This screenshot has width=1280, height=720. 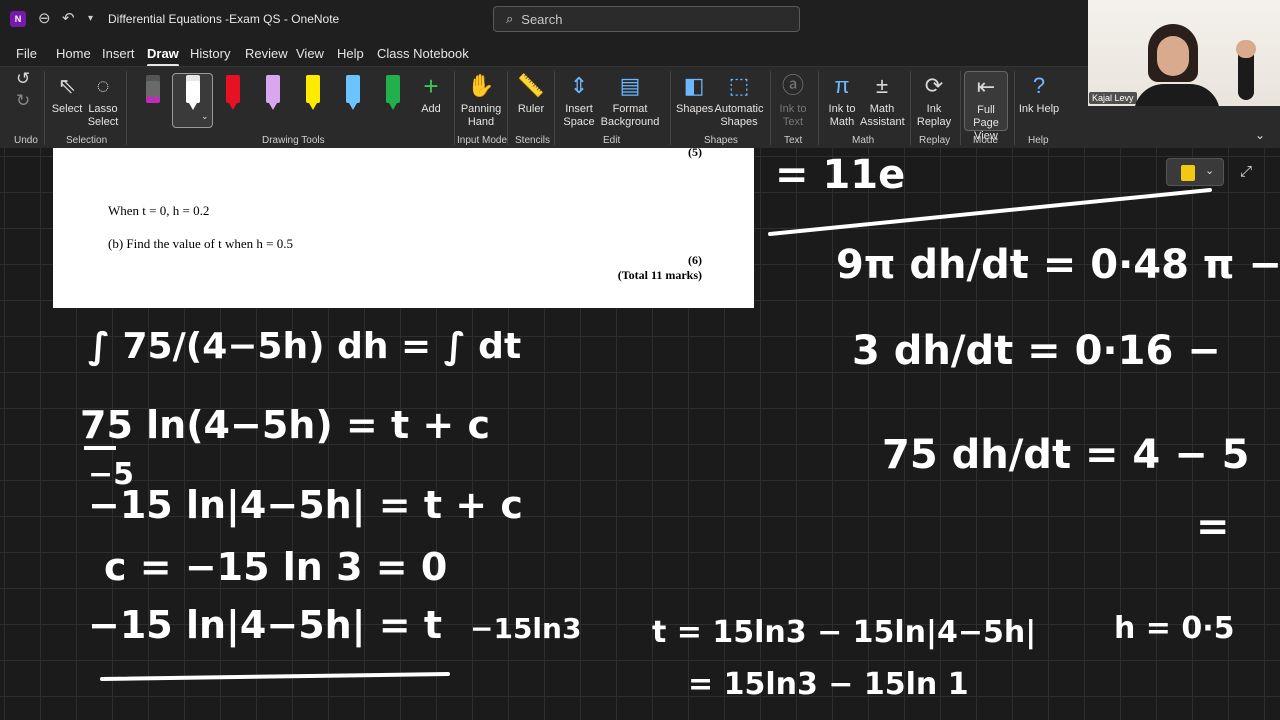 What do you see at coordinates (579, 101) in the screenshot?
I see `insert-space-button: ⇕ Insert Space` at bounding box center [579, 101].